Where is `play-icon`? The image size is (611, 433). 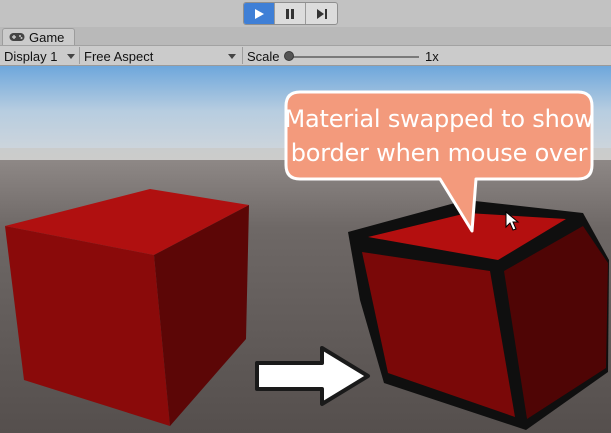 play-icon is located at coordinates (259, 13).